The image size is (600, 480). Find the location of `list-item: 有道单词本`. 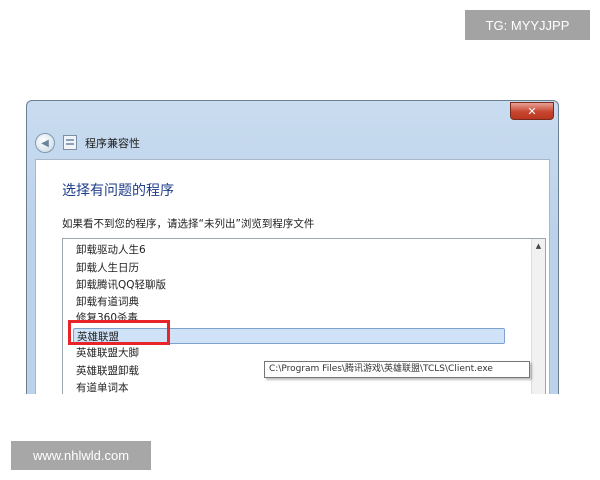

list-item: 有道单词本 is located at coordinates (102, 387).